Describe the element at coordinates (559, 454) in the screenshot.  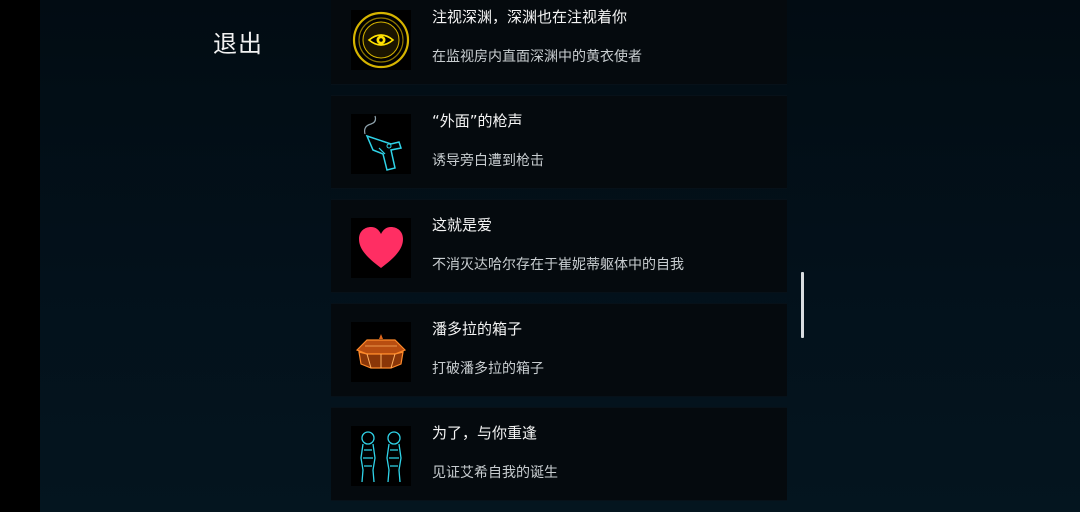
I see `achievement-card: 为了，与你重逢 见证艾希自我的诞生` at that location.